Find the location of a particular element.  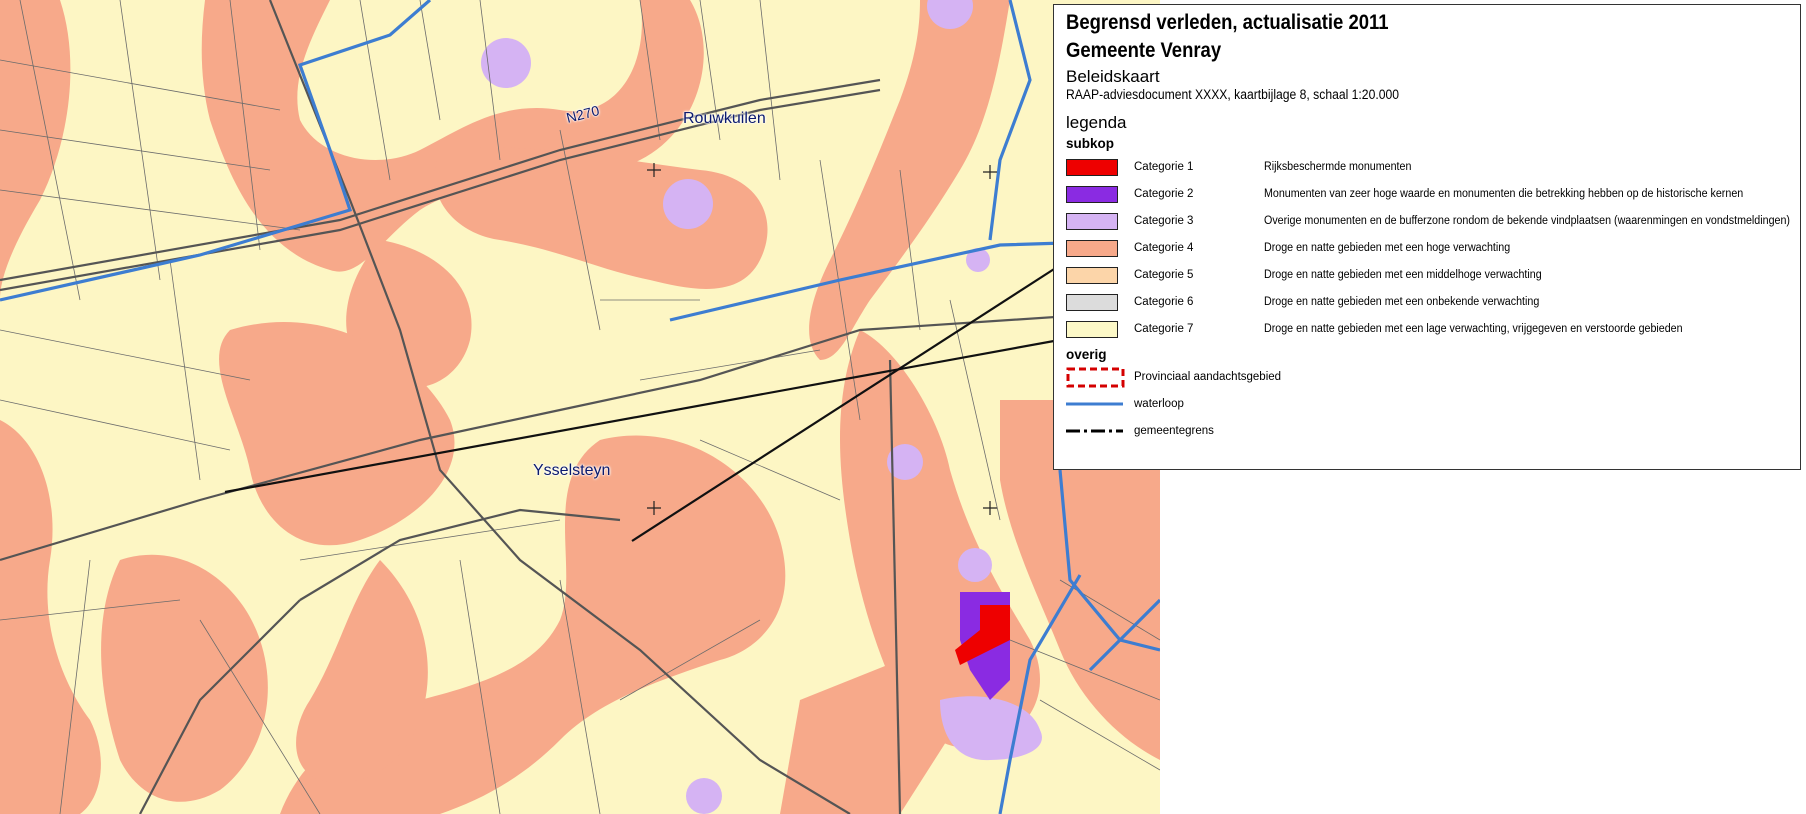

legend-other-row: waterloop is located at coordinates (1433, 404).